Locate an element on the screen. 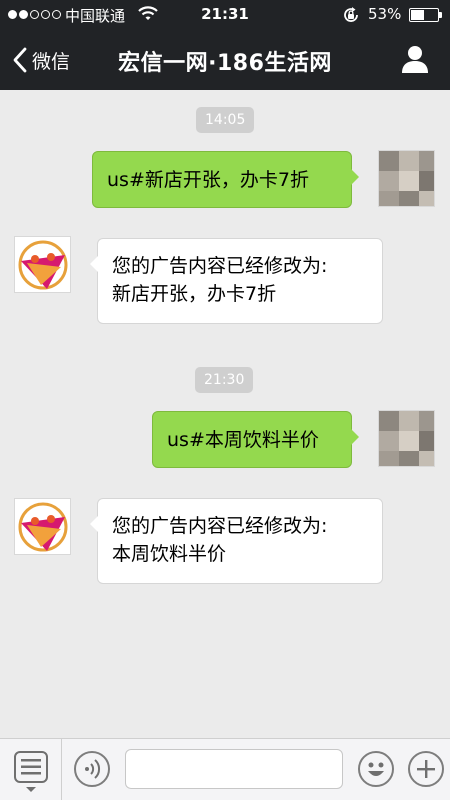  voice-button is located at coordinates (92, 769).